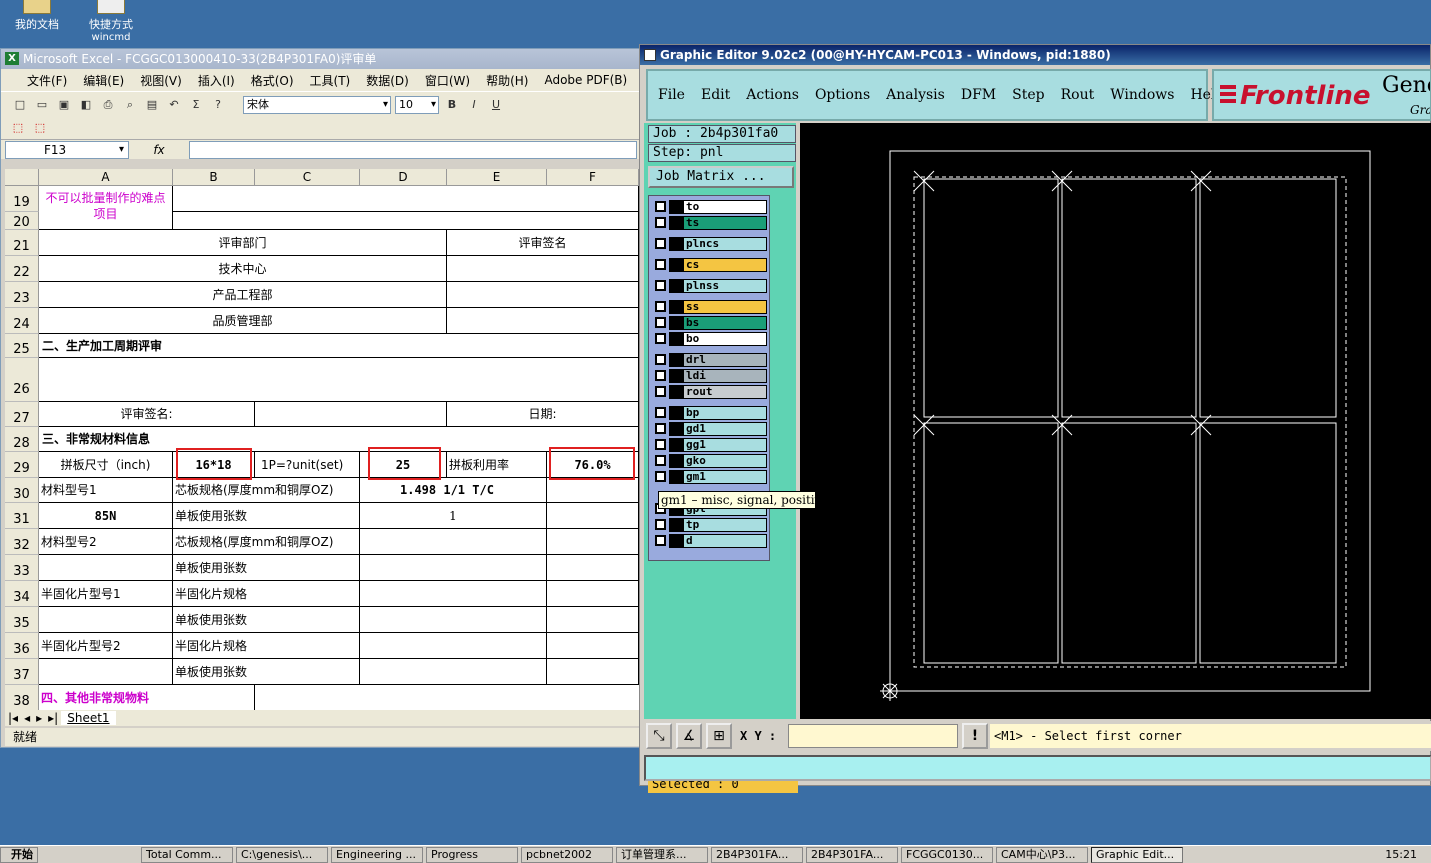  What do you see at coordinates (453, 516) in the screenshot?
I see `cell-d31: 1` at bounding box center [453, 516].